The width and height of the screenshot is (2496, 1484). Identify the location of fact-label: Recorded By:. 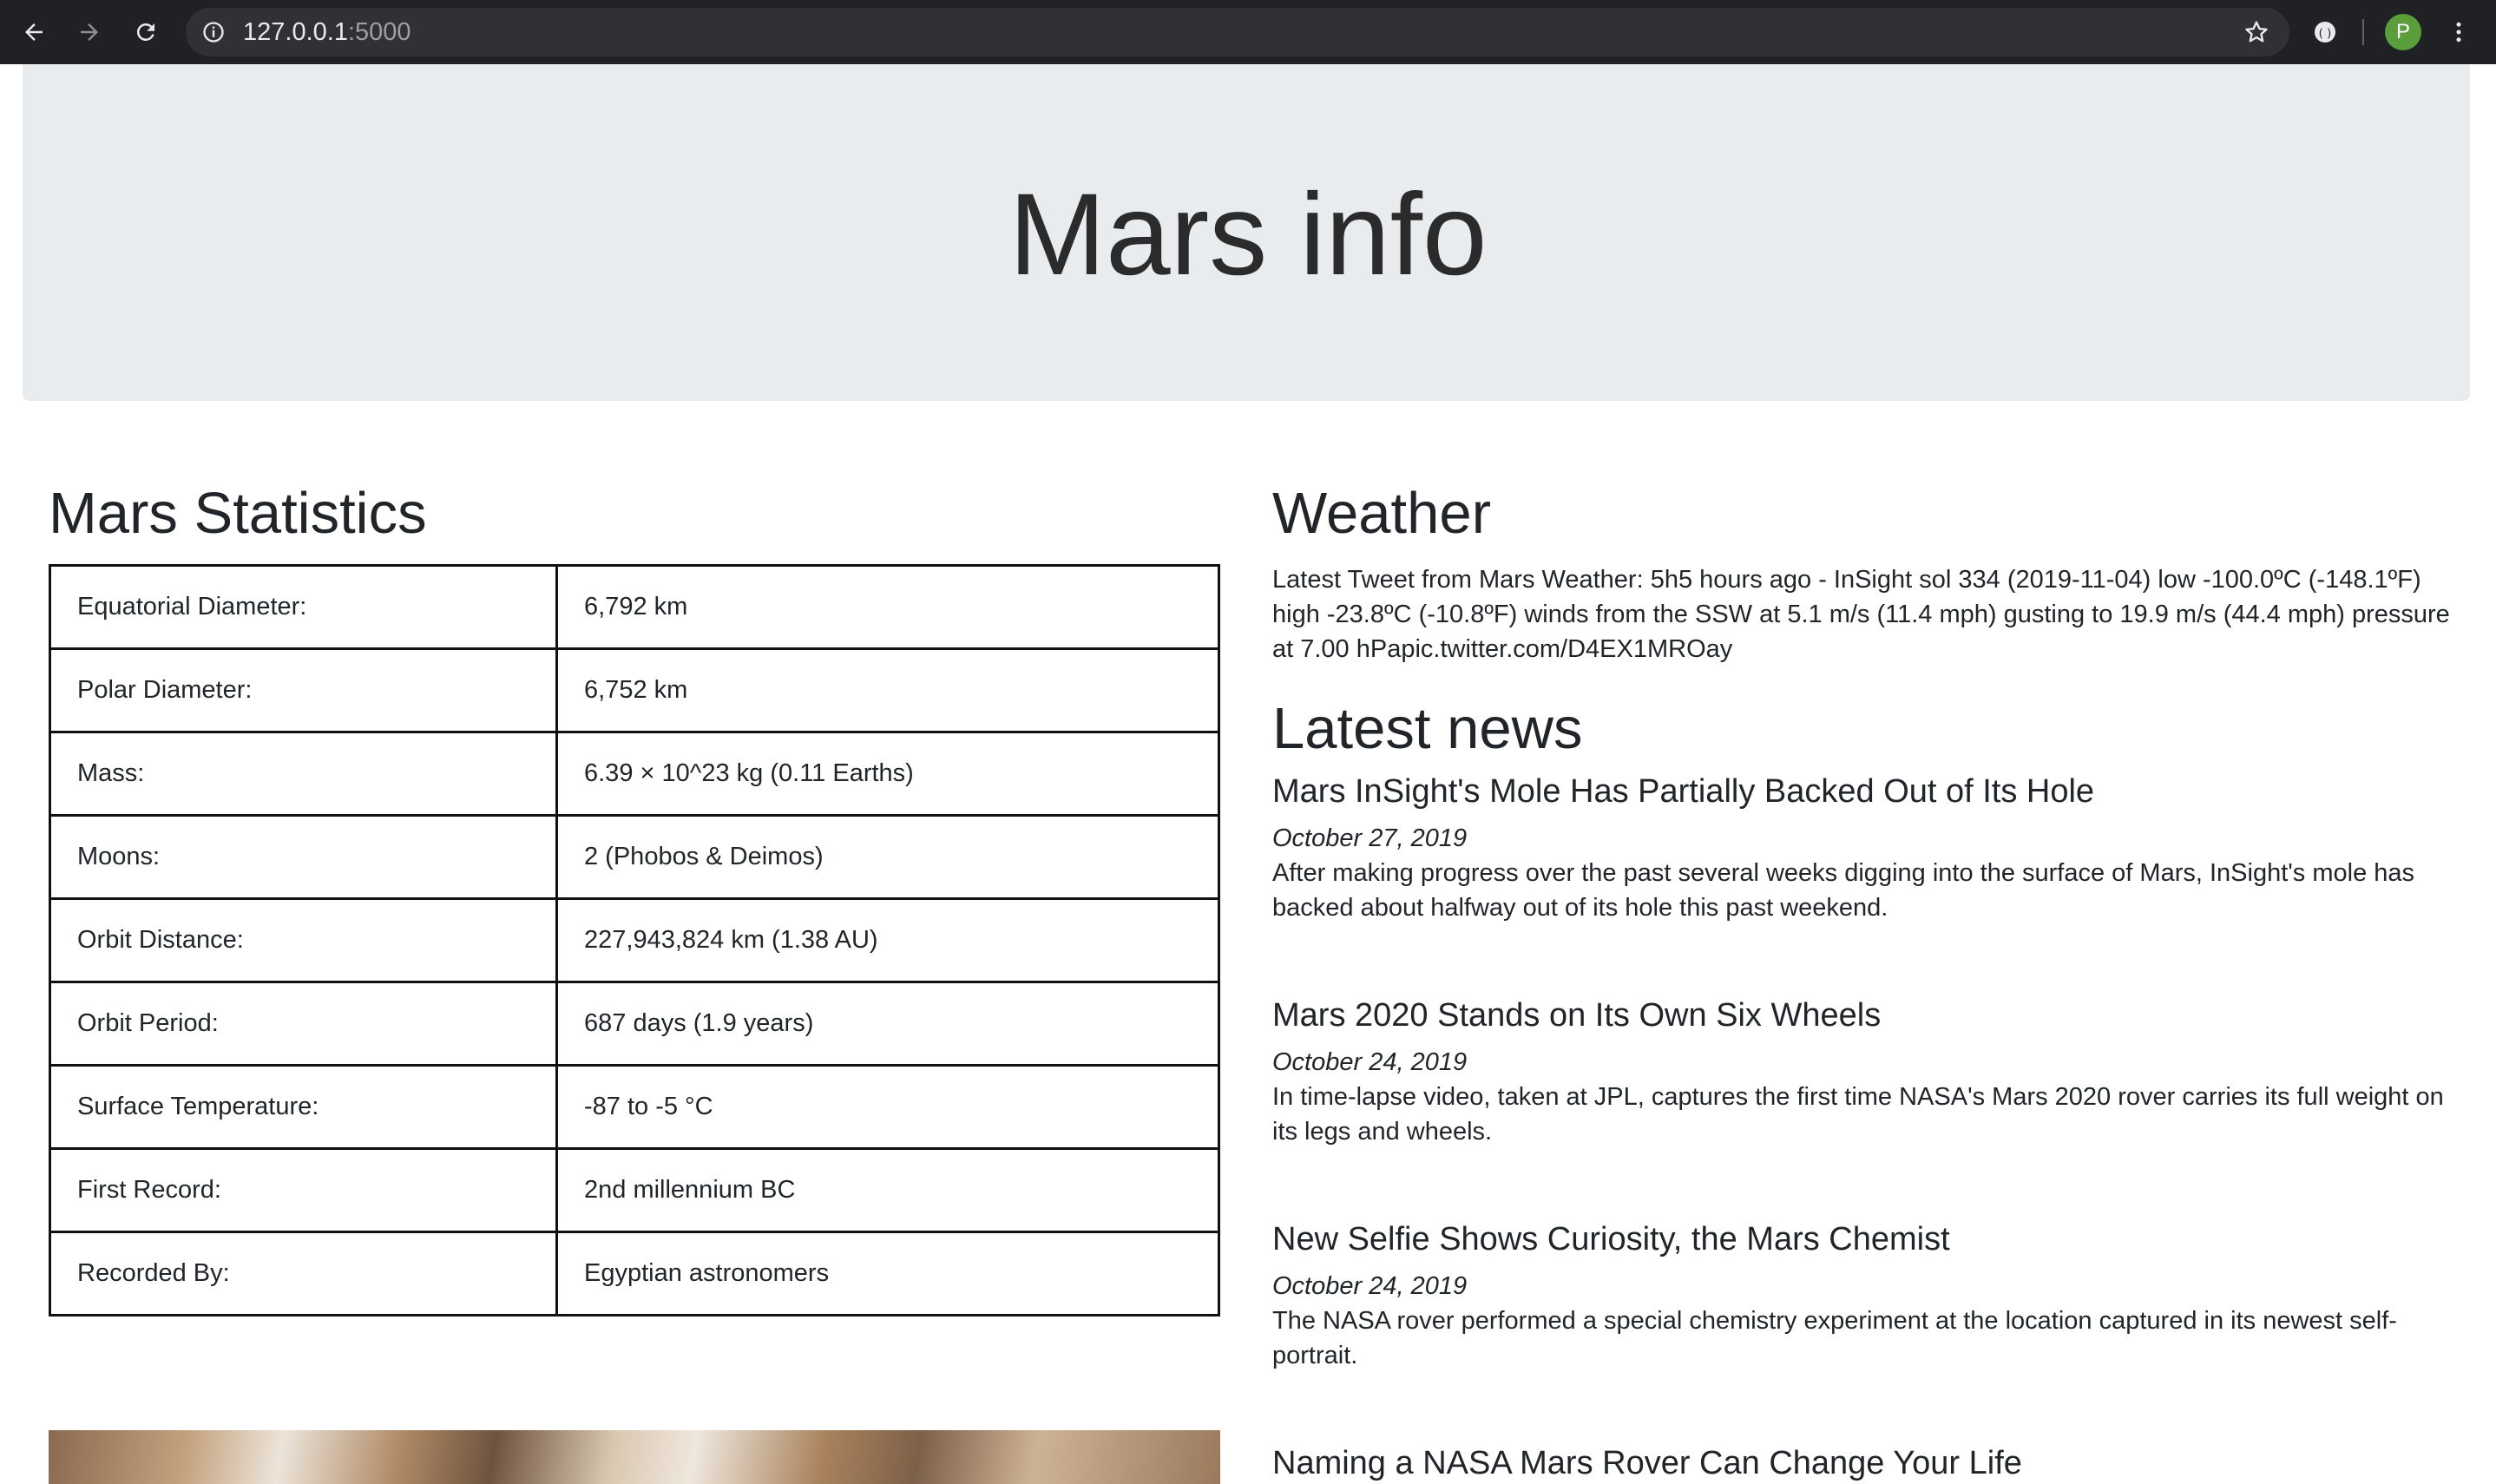
(303, 1274).